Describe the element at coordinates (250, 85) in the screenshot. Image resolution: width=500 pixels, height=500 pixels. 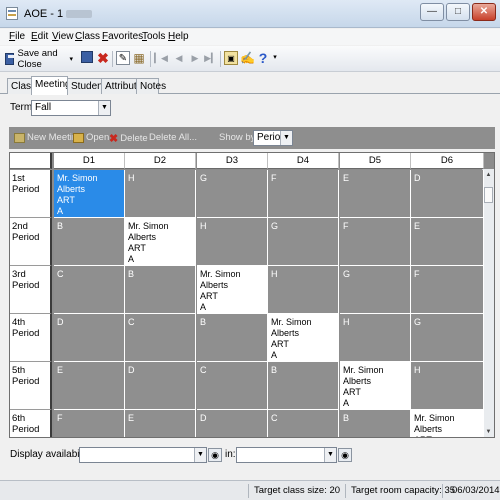
I see `tab-bar: Class Meetings Students Attributes Notes` at that location.